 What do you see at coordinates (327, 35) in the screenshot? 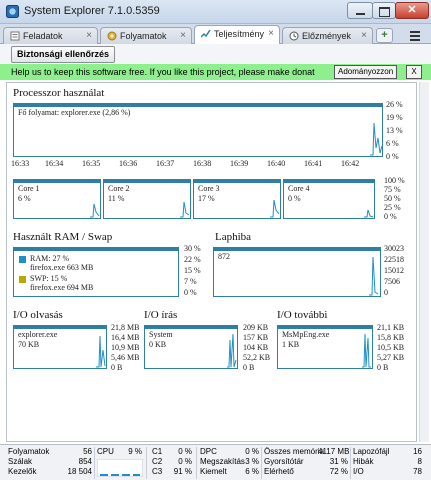
I see `tab-elozmenyek: Előzmények ×` at bounding box center [327, 35].